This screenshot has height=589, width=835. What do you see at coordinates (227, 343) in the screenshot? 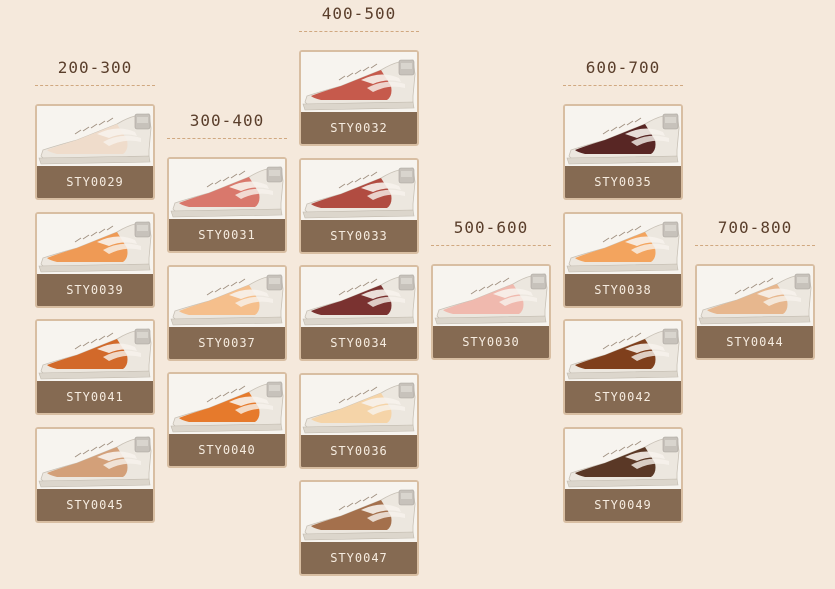
I see `product-code: STY0037` at bounding box center [227, 343].